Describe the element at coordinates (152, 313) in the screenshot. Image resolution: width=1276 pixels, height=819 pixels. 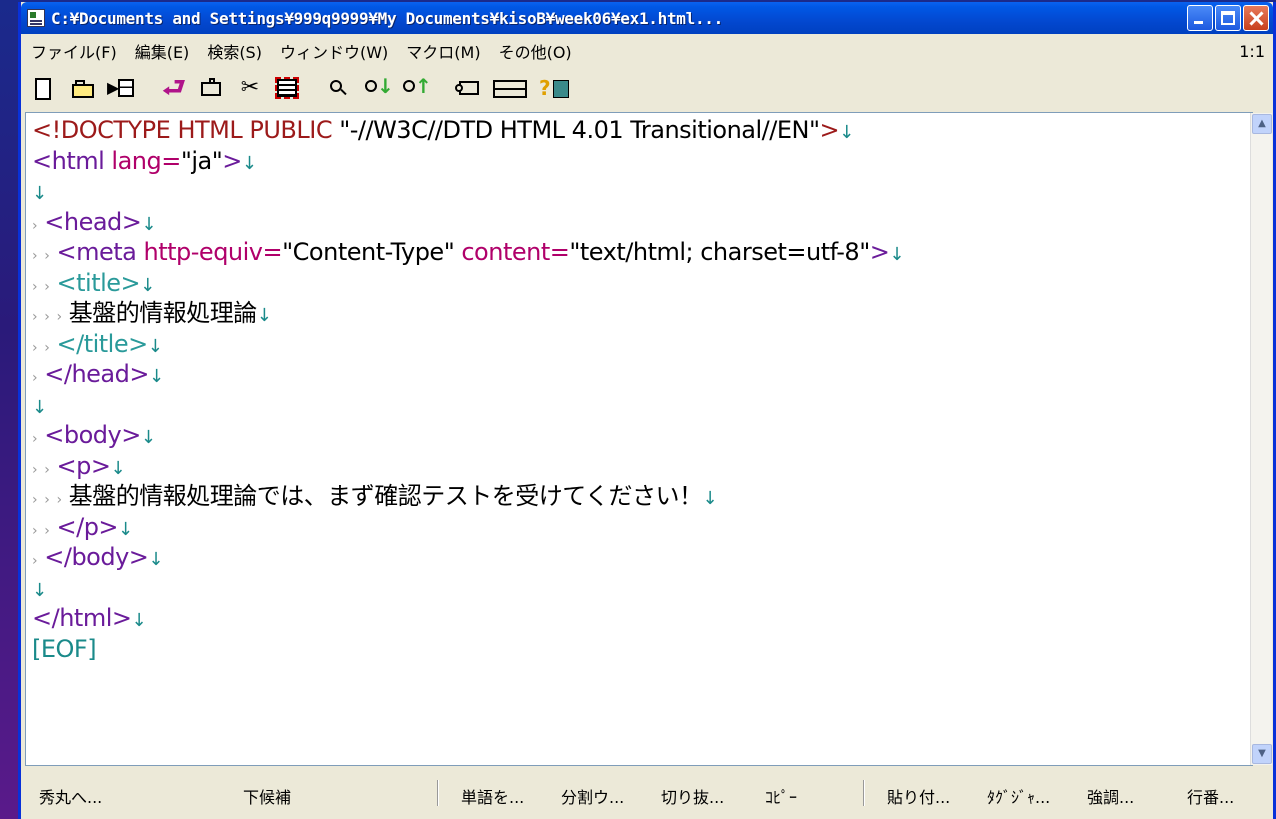
I see `code-line: › › › 基盤的情報処理論↓` at that location.